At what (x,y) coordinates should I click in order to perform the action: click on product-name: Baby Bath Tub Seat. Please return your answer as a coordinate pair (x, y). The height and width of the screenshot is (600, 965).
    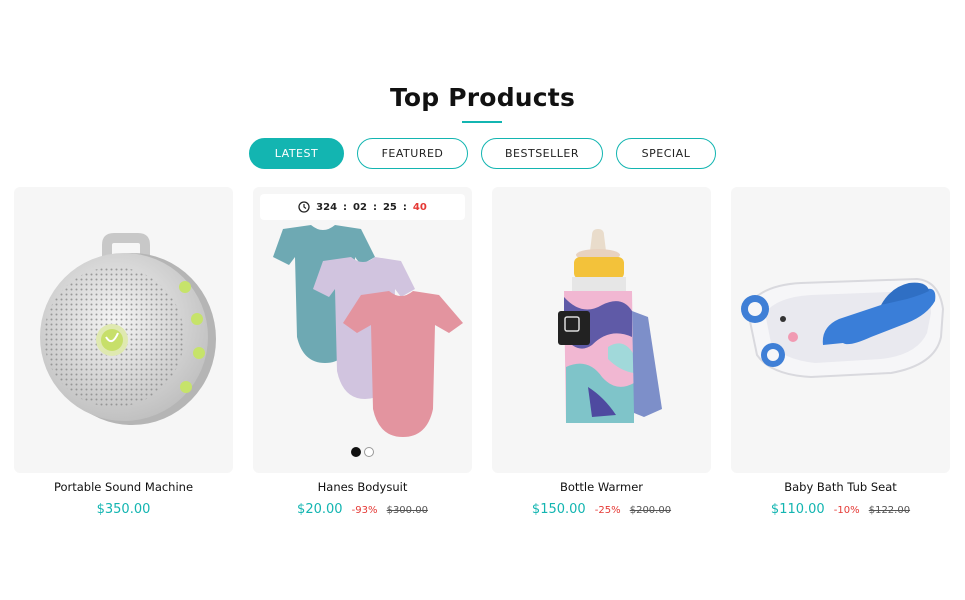
    Looking at the image, I should click on (840, 487).